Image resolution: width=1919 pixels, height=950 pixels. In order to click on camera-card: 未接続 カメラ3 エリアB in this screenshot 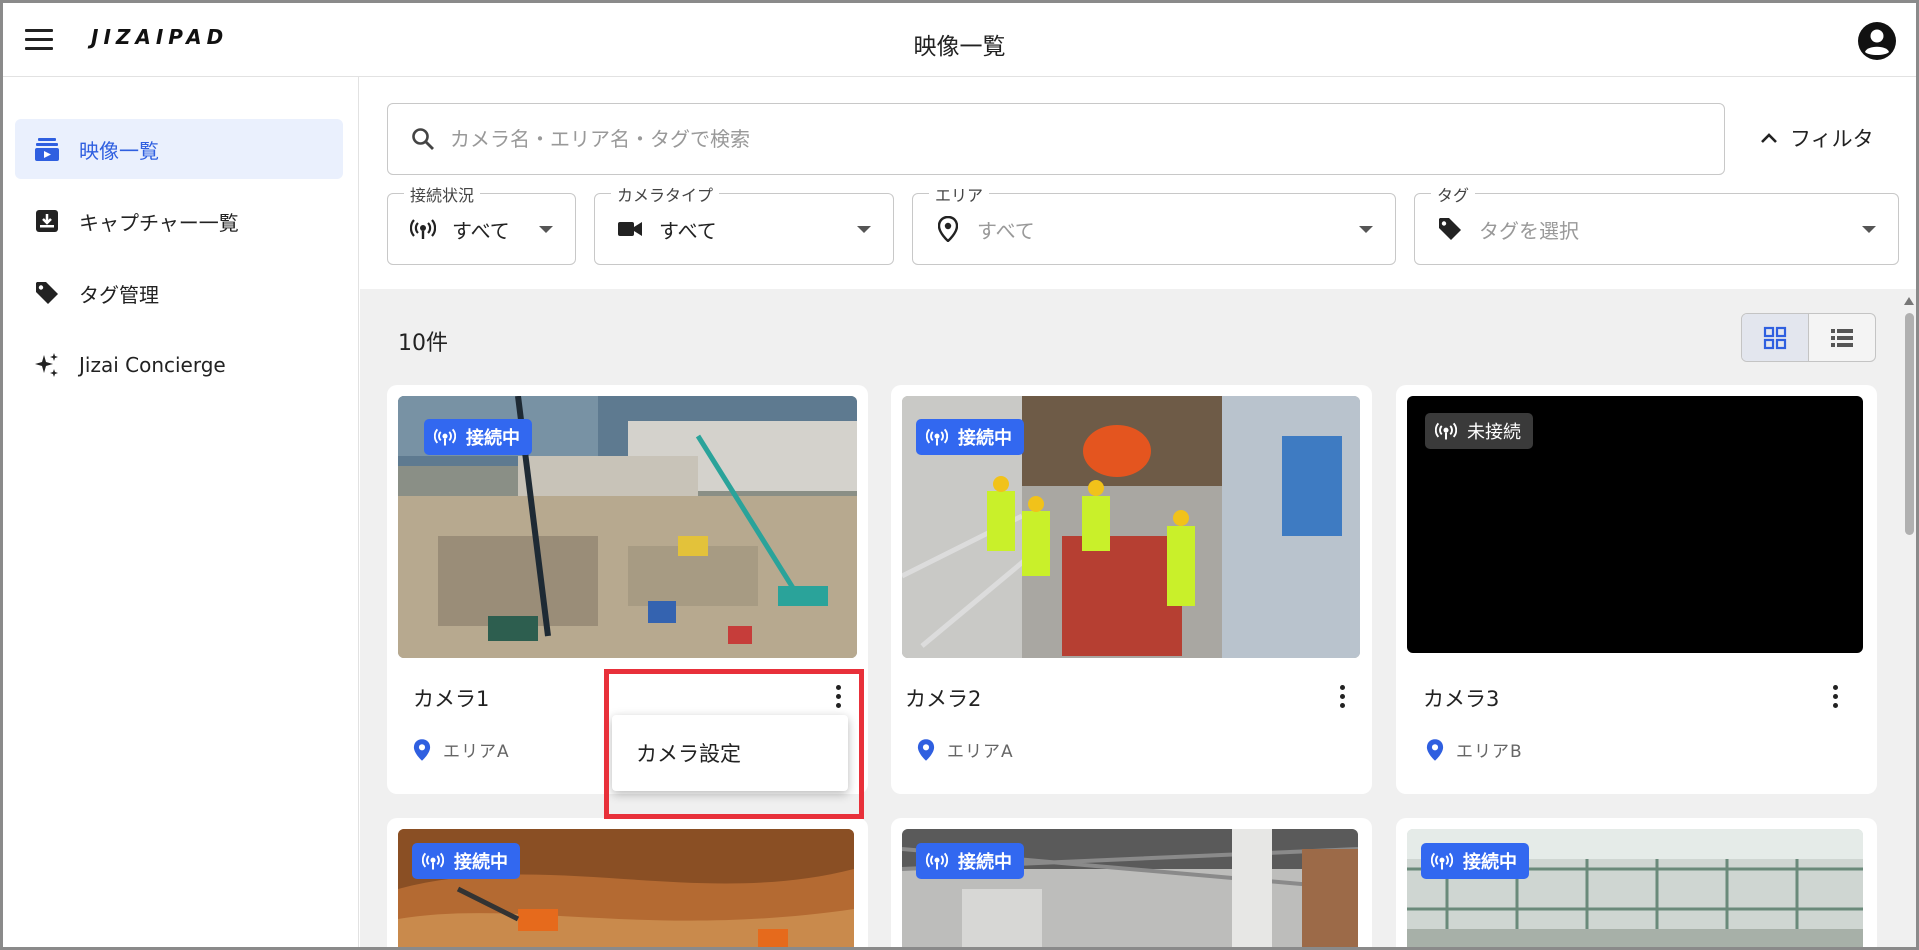, I will do `click(1636, 589)`.